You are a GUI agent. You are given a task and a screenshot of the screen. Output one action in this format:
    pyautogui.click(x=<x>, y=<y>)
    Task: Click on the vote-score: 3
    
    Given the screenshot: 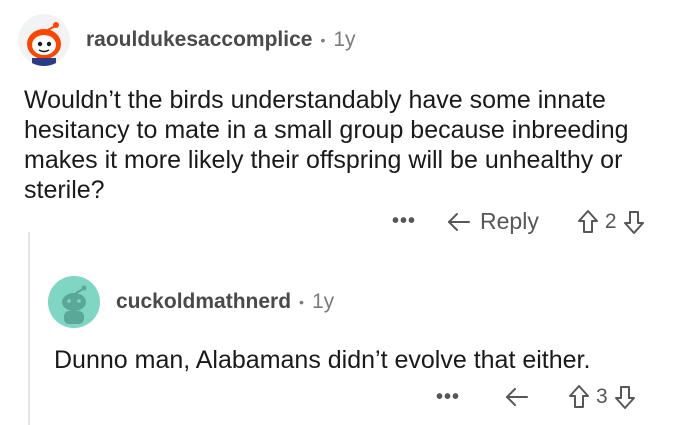 What is the action you would take?
    pyautogui.click(x=602, y=396)
    